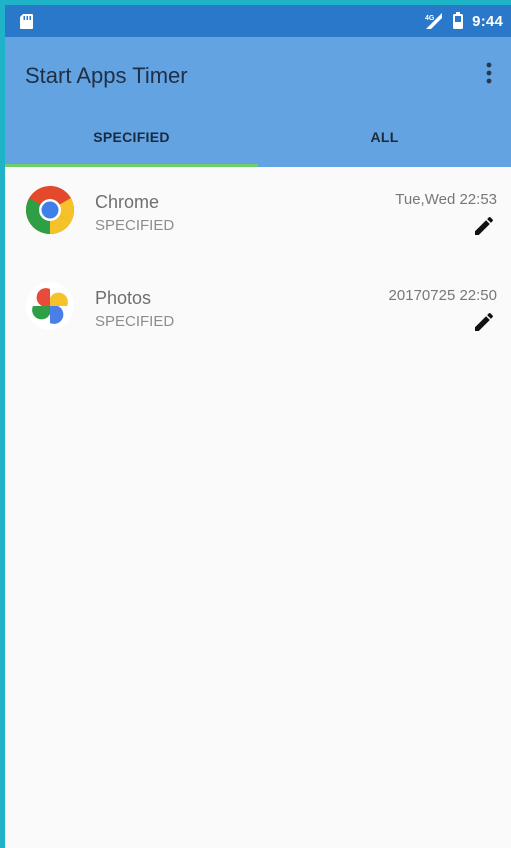 Image resolution: width=511 pixels, height=848 pixels. I want to click on app-title: Start Apps Timer, so click(106, 75).